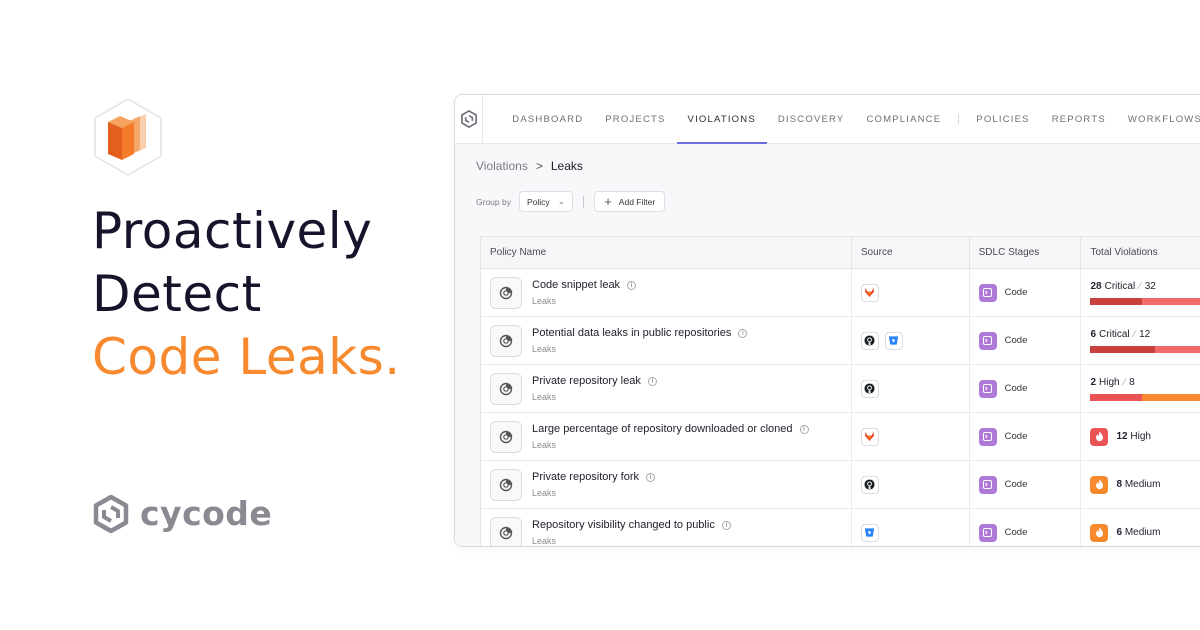  I want to click on violations-summary: 8 Medium, so click(1138, 484).